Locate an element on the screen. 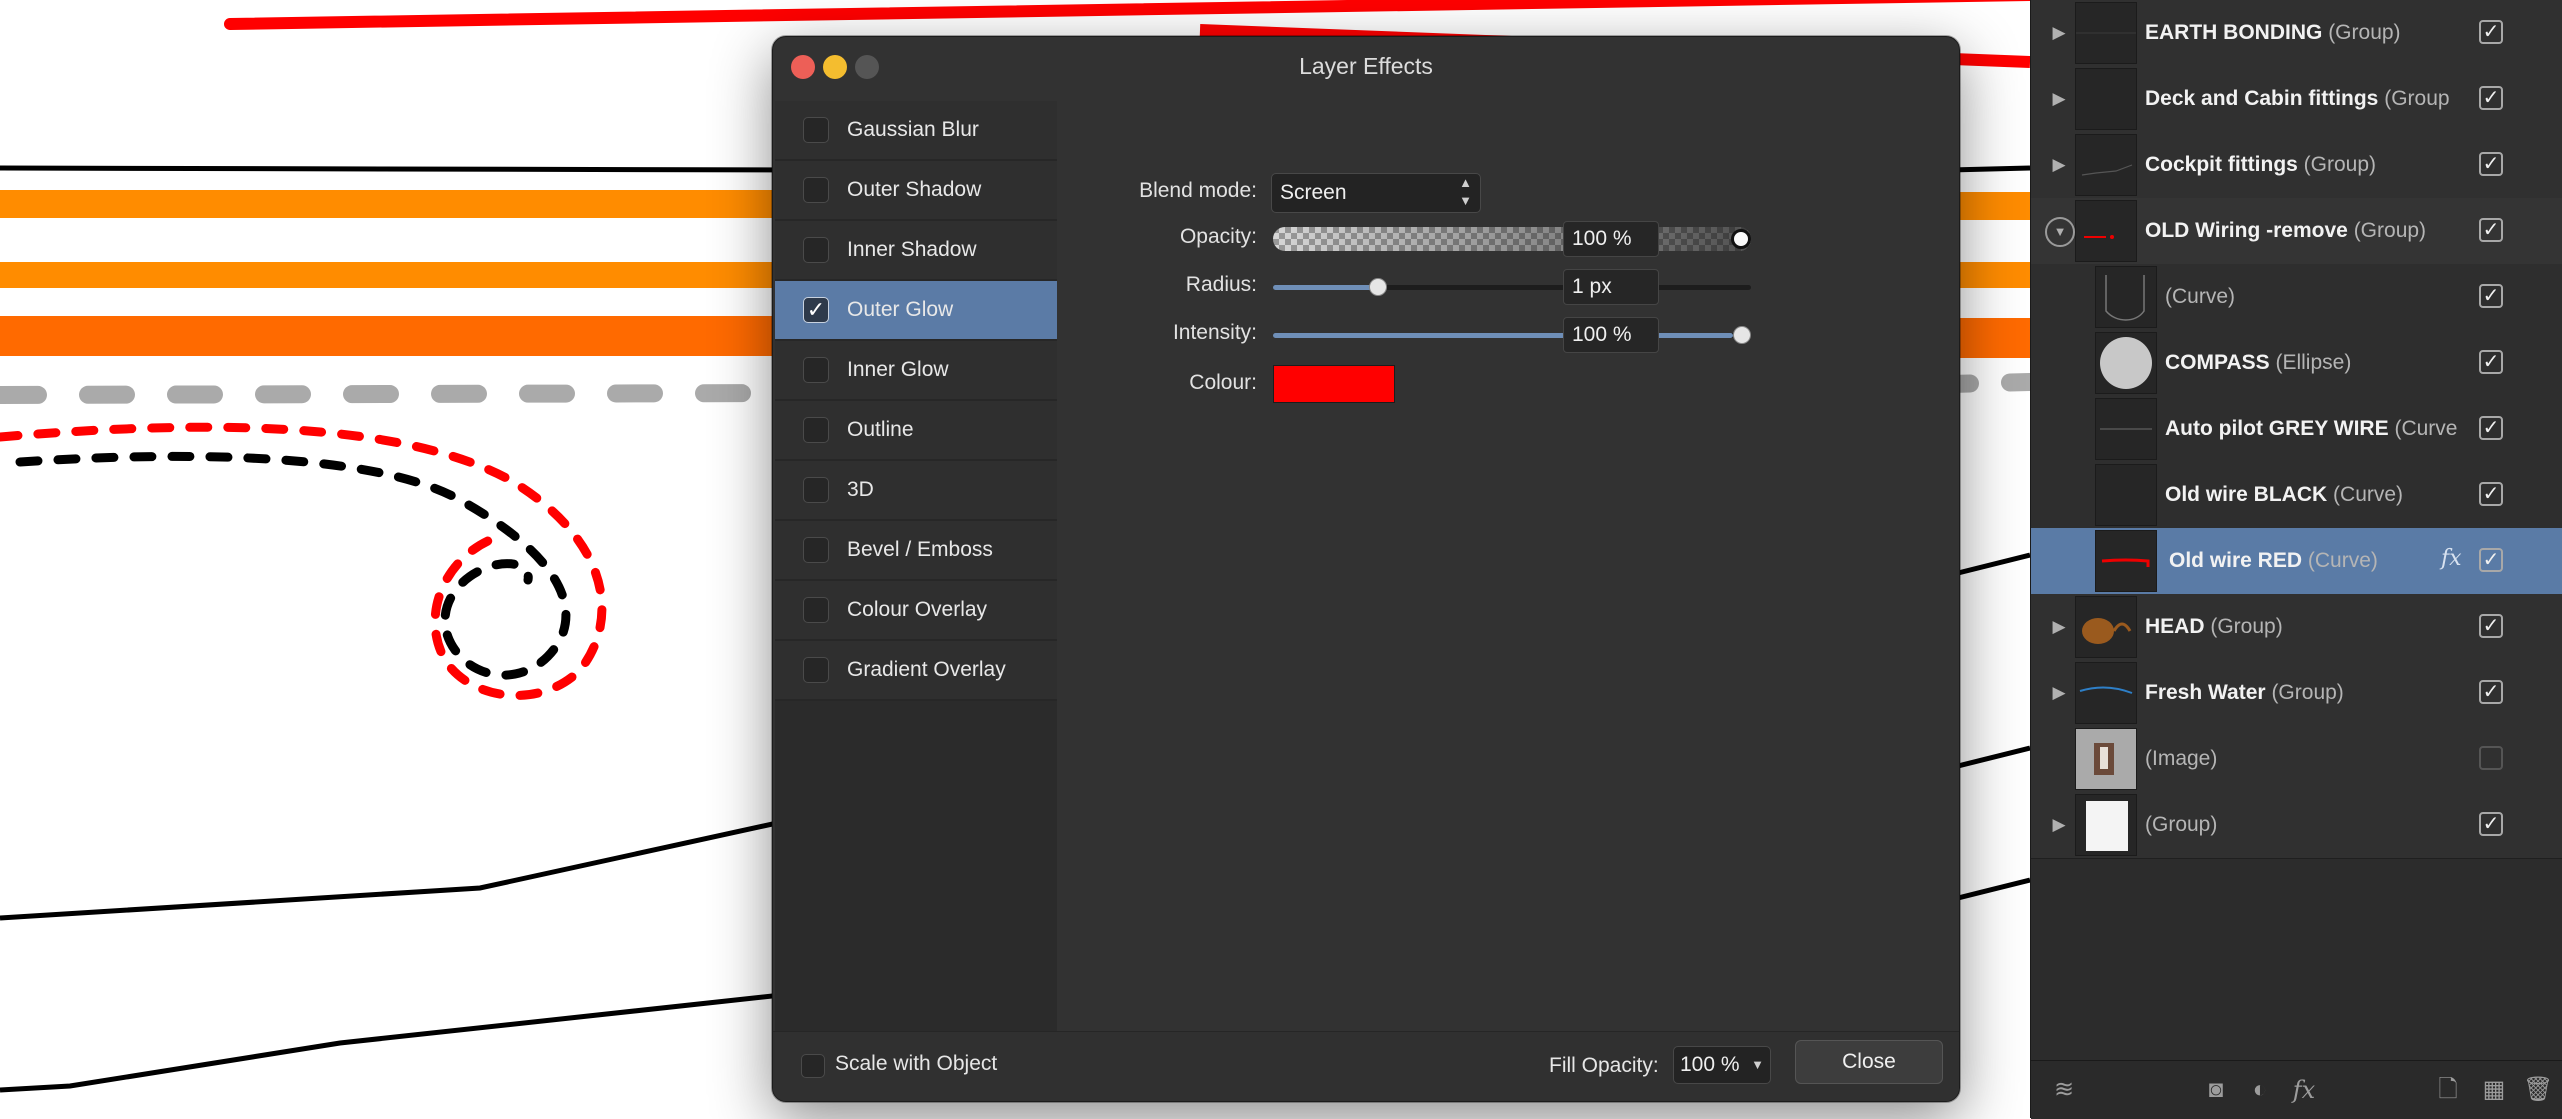 This screenshot has height=1119, width=2562. intensity-slider is located at coordinates (1512, 335).